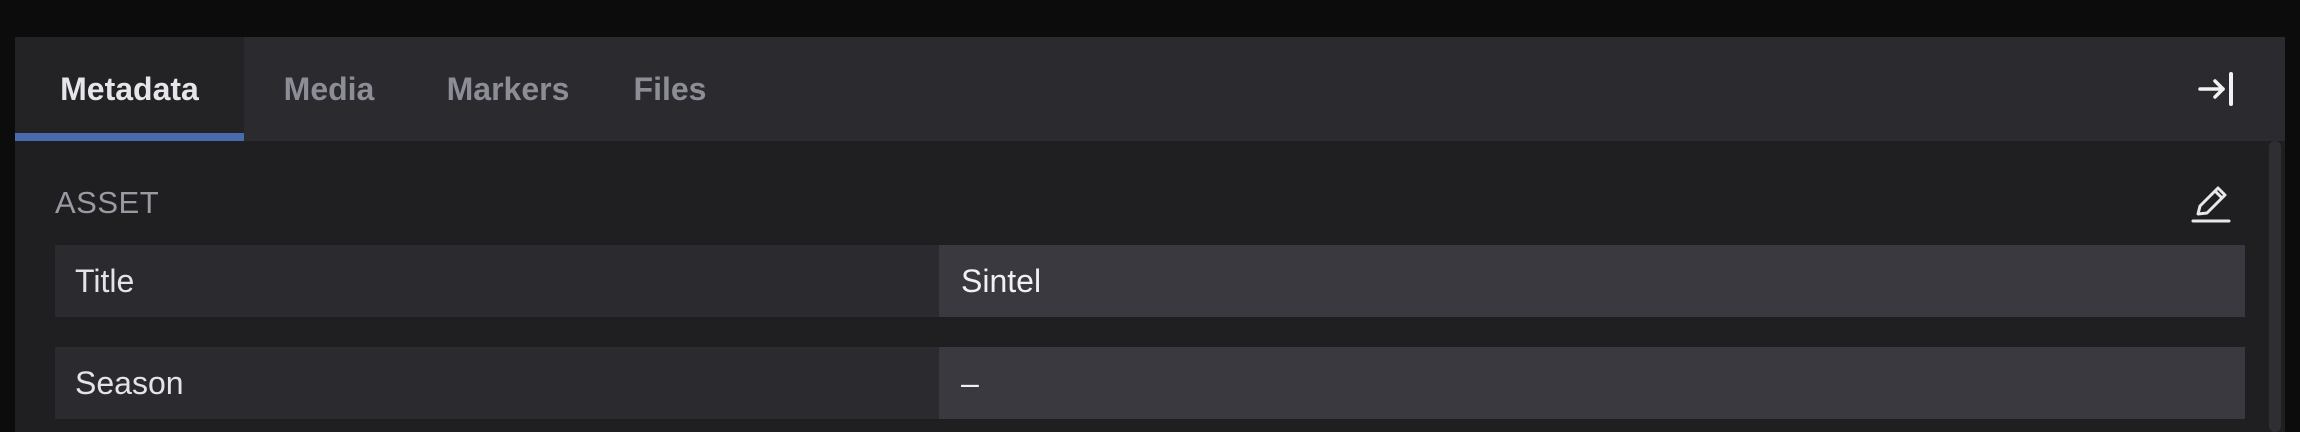  What do you see at coordinates (329, 89) in the screenshot?
I see `tab-media: Media` at bounding box center [329, 89].